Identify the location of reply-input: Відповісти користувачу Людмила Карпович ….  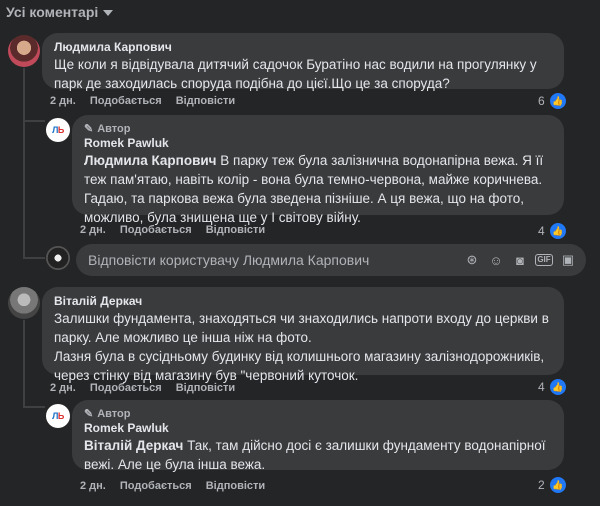
(331, 260).